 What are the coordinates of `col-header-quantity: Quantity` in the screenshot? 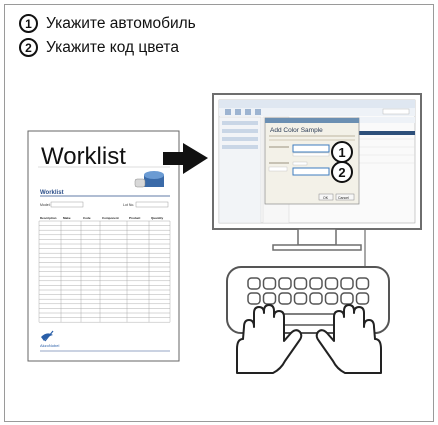 It's located at (157, 218).